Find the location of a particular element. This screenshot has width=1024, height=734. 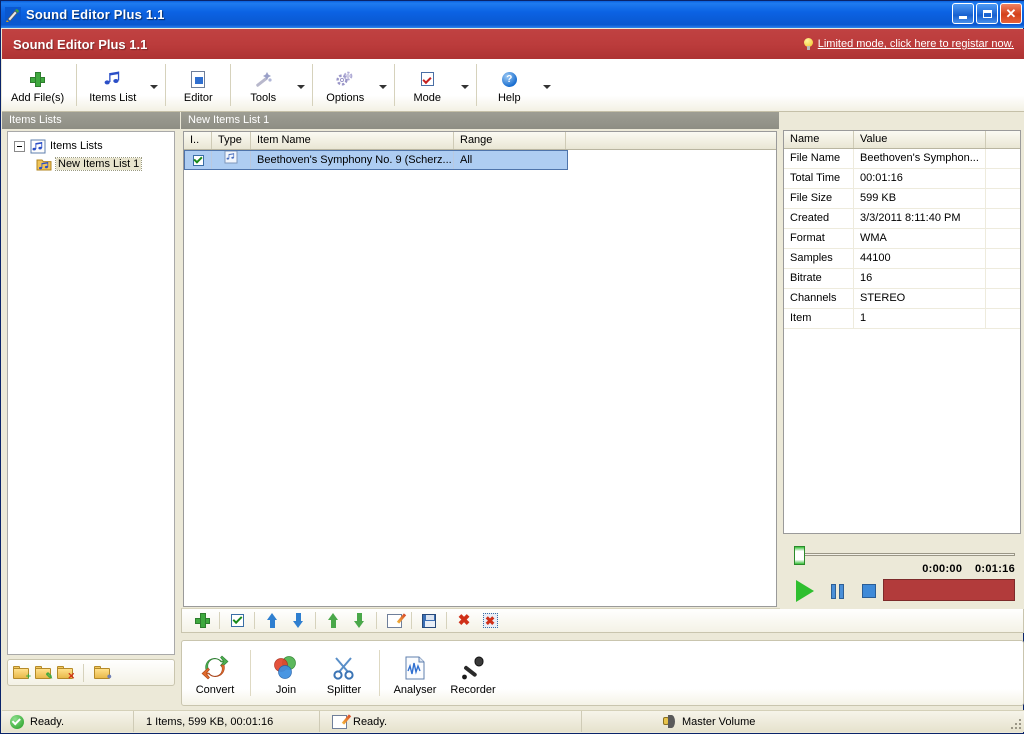

items-lists-tree: Items Lists New Items List 1 is located at coordinates (91, 393).